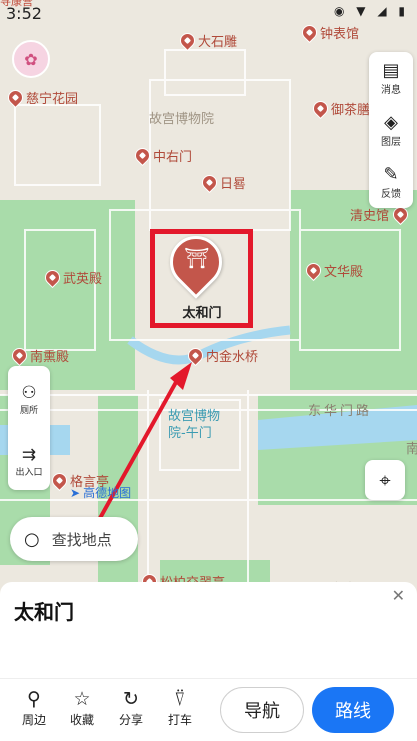 This screenshot has height=741, width=417. What do you see at coordinates (41, 97) in the screenshot?
I see `poi-cininghuayuan: 慈宁花园` at bounding box center [41, 97].